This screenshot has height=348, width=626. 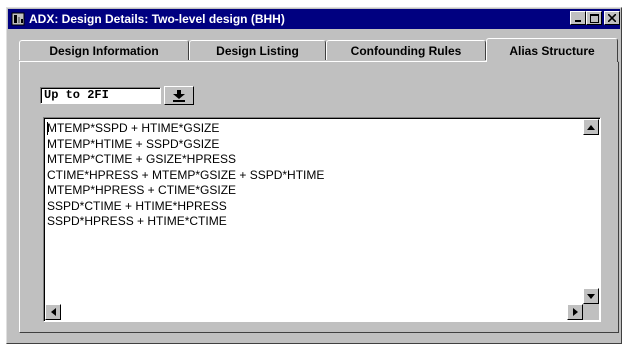 I want to click on tab-label: Confounding Rules, so click(x=406, y=50).